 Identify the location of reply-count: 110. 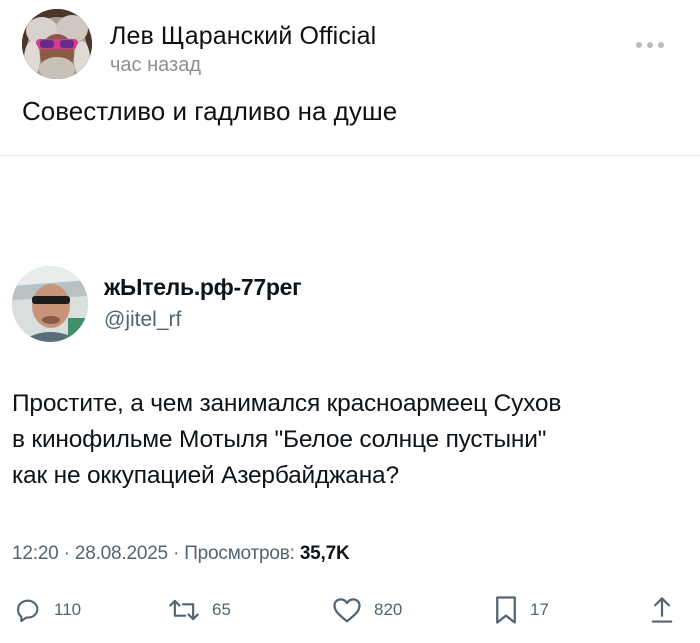
(68, 609).